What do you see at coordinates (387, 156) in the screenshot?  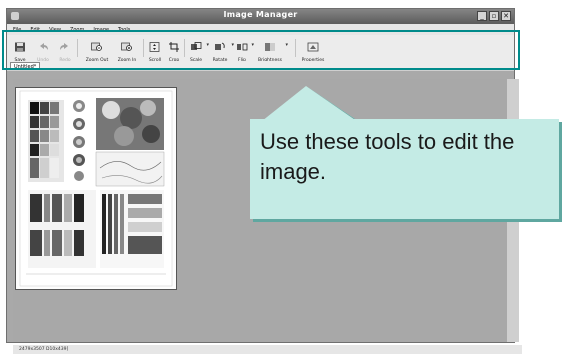 I see `callout-text: Use these tools to edit the image.` at bounding box center [387, 156].